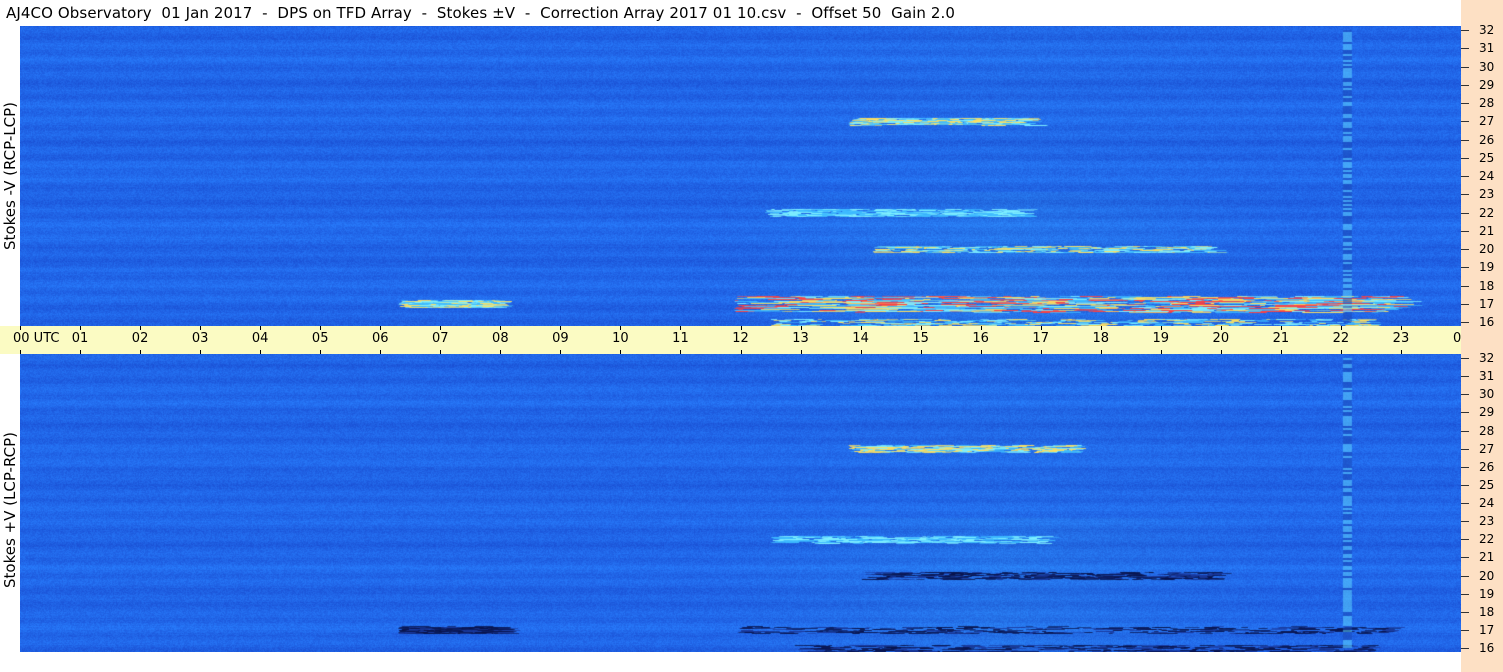 This screenshot has width=1503, height=672. Describe the element at coordinates (980, 338) in the screenshot. I see `time-tick-label: 16` at that location.